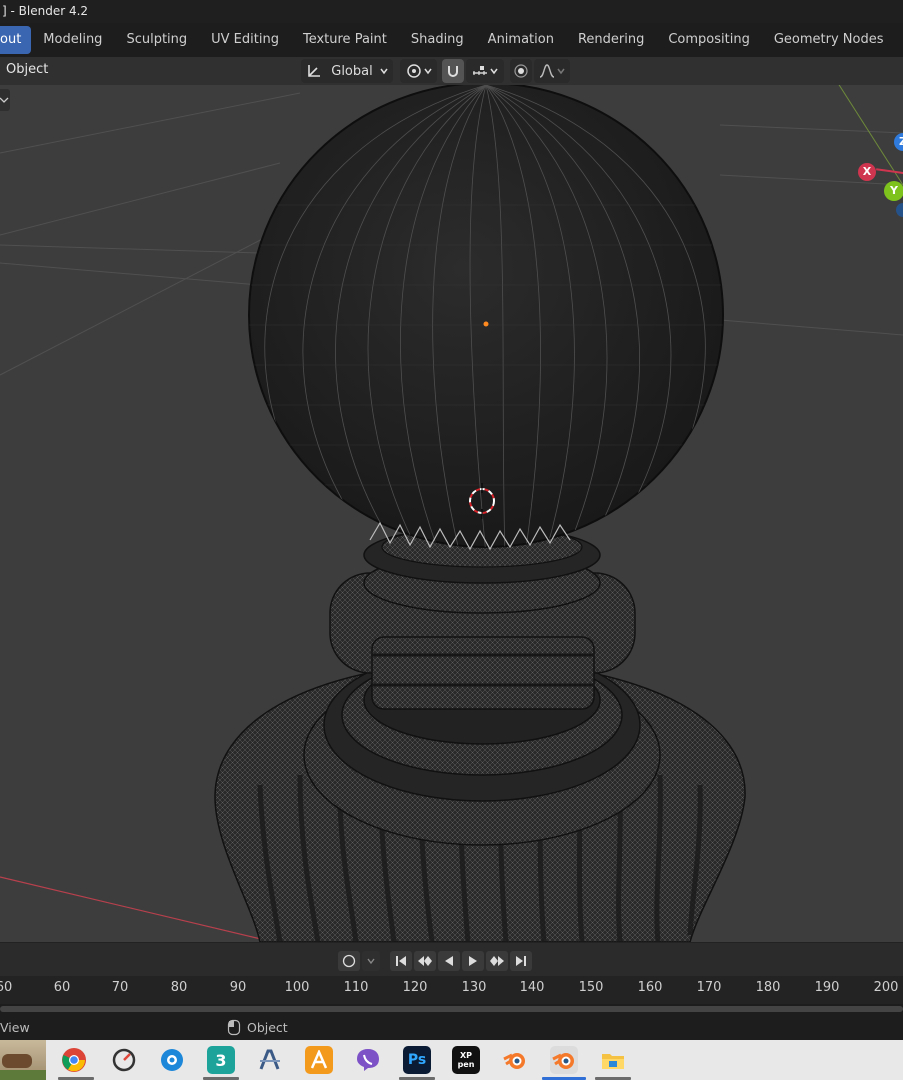 The image size is (903, 1080). I want to click on ruler-label: 120, so click(415, 987).